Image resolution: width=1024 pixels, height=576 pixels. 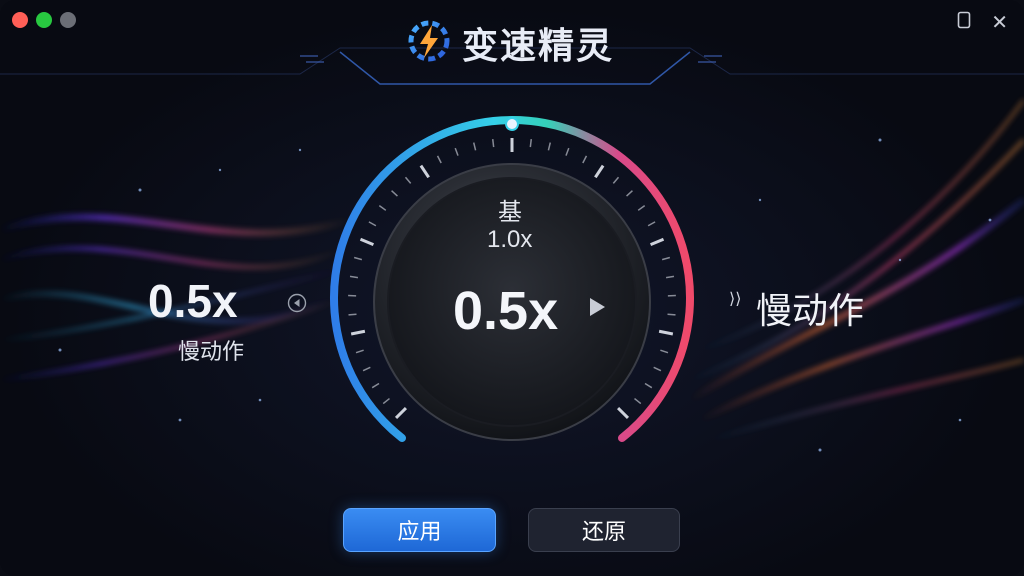 What do you see at coordinates (419, 530) in the screenshot?
I see `apply-button: 应用` at bounding box center [419, 530].